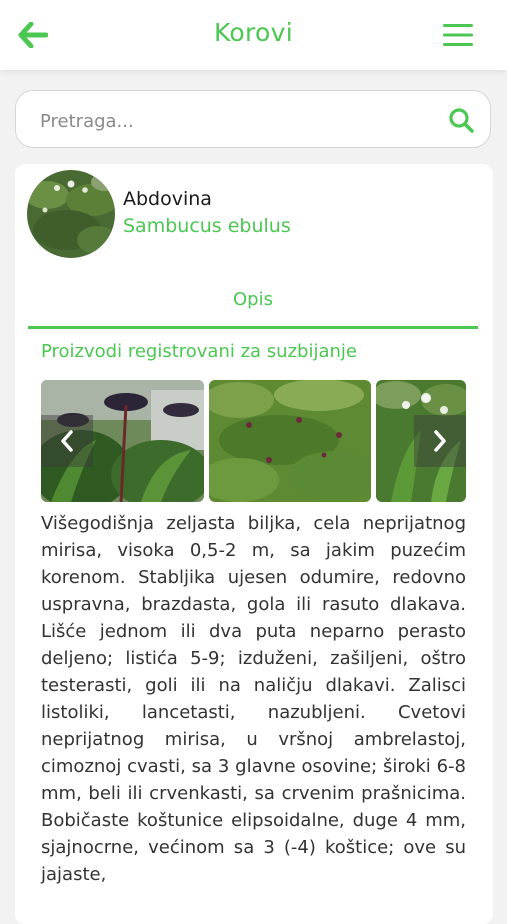 This screenshot has width=507, height=924. I want to click on top-app-bar: Korovi, so click(253, 35).